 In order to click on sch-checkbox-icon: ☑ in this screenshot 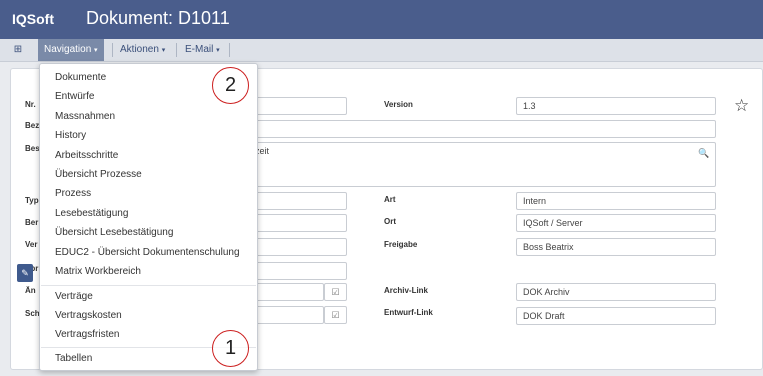, I will do `click(335, 315)`.